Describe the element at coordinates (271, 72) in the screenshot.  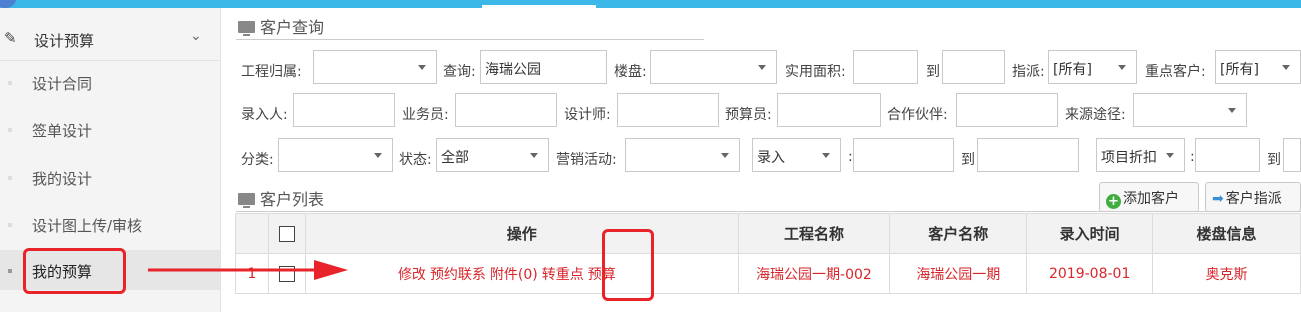
I see `project-owner-label: 工程归属:` at that location.